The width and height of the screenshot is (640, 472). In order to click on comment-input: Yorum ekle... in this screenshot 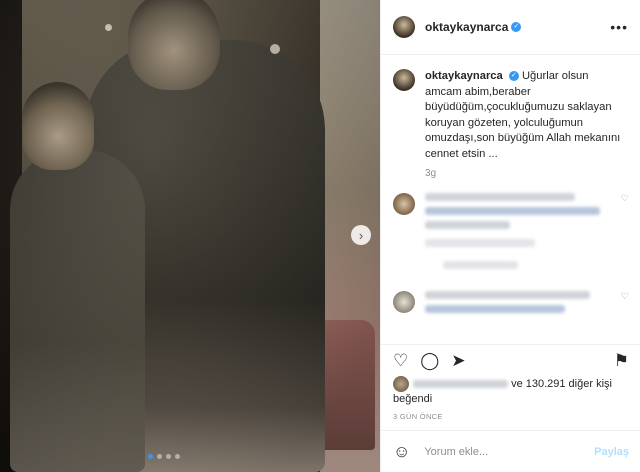, I will do `click(509, 452)`.